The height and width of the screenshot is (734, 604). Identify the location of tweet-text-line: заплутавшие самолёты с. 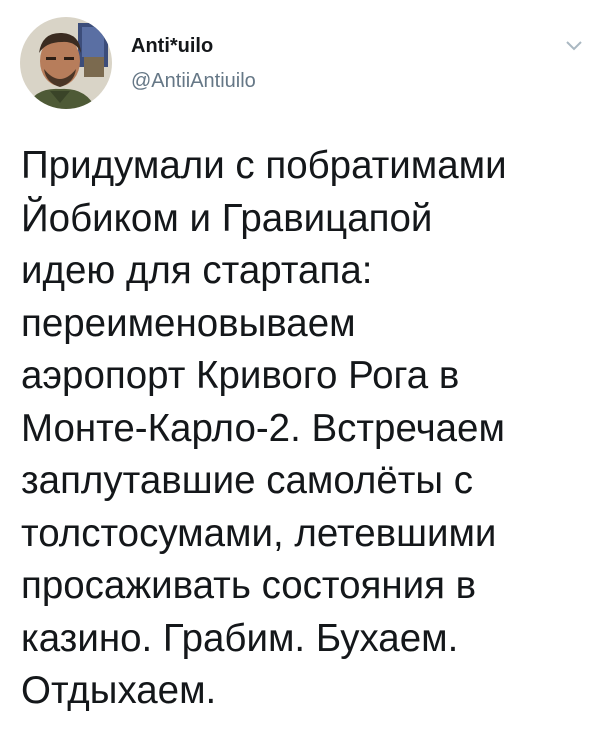
(247, 480).